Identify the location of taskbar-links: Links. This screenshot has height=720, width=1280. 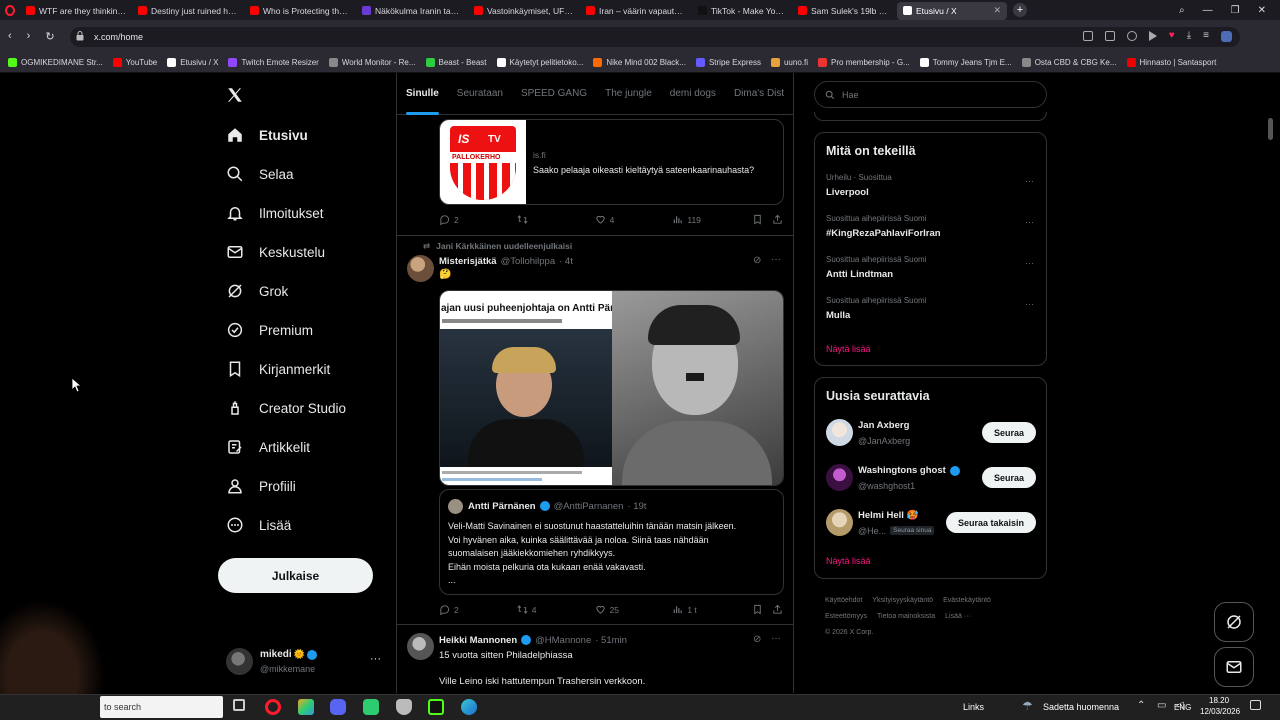
(973, 707).